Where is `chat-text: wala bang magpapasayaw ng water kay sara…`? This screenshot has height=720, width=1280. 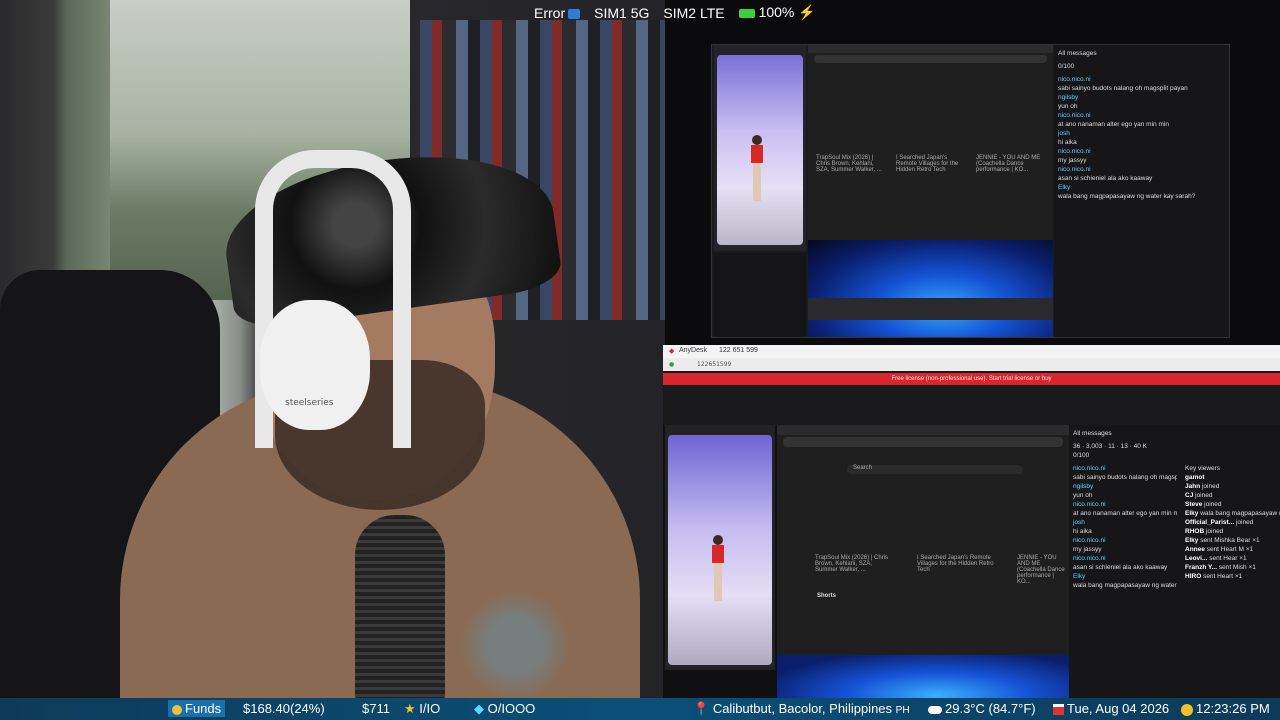 chat-text: wala bang magpapasayaw ng water kay sara… is located at coordinates (1127, 196).